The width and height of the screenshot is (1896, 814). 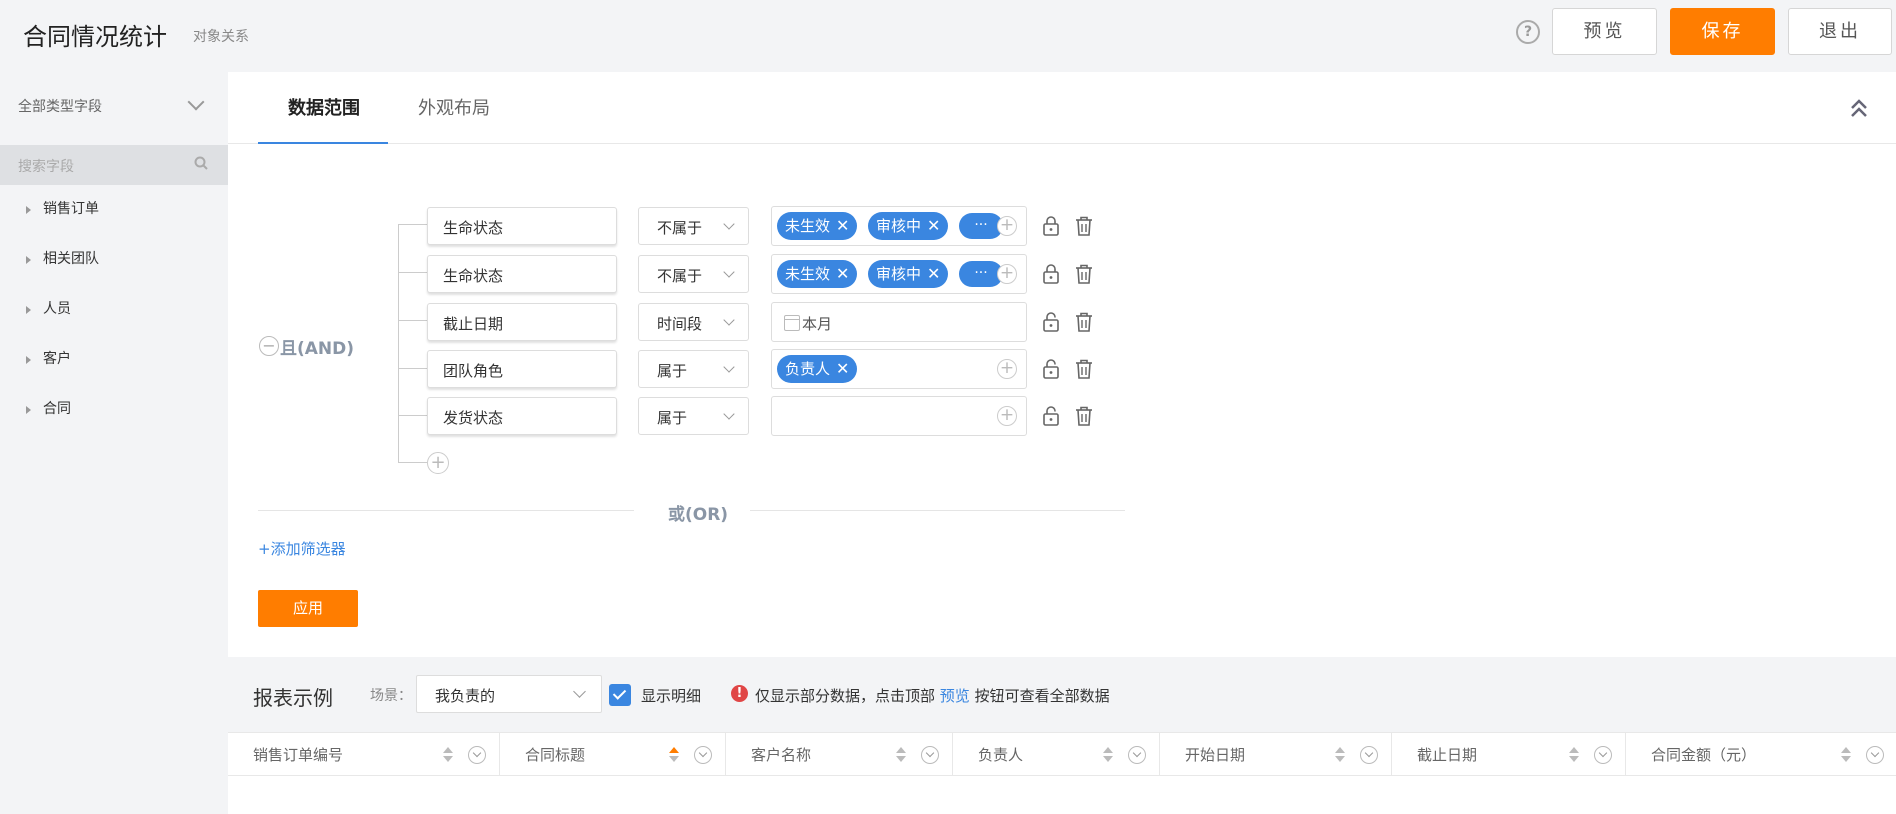 What do you see at coordinates (899, 416) in the screenshot?
I see `condition-value-field: +` at bounding box center [899, 416].